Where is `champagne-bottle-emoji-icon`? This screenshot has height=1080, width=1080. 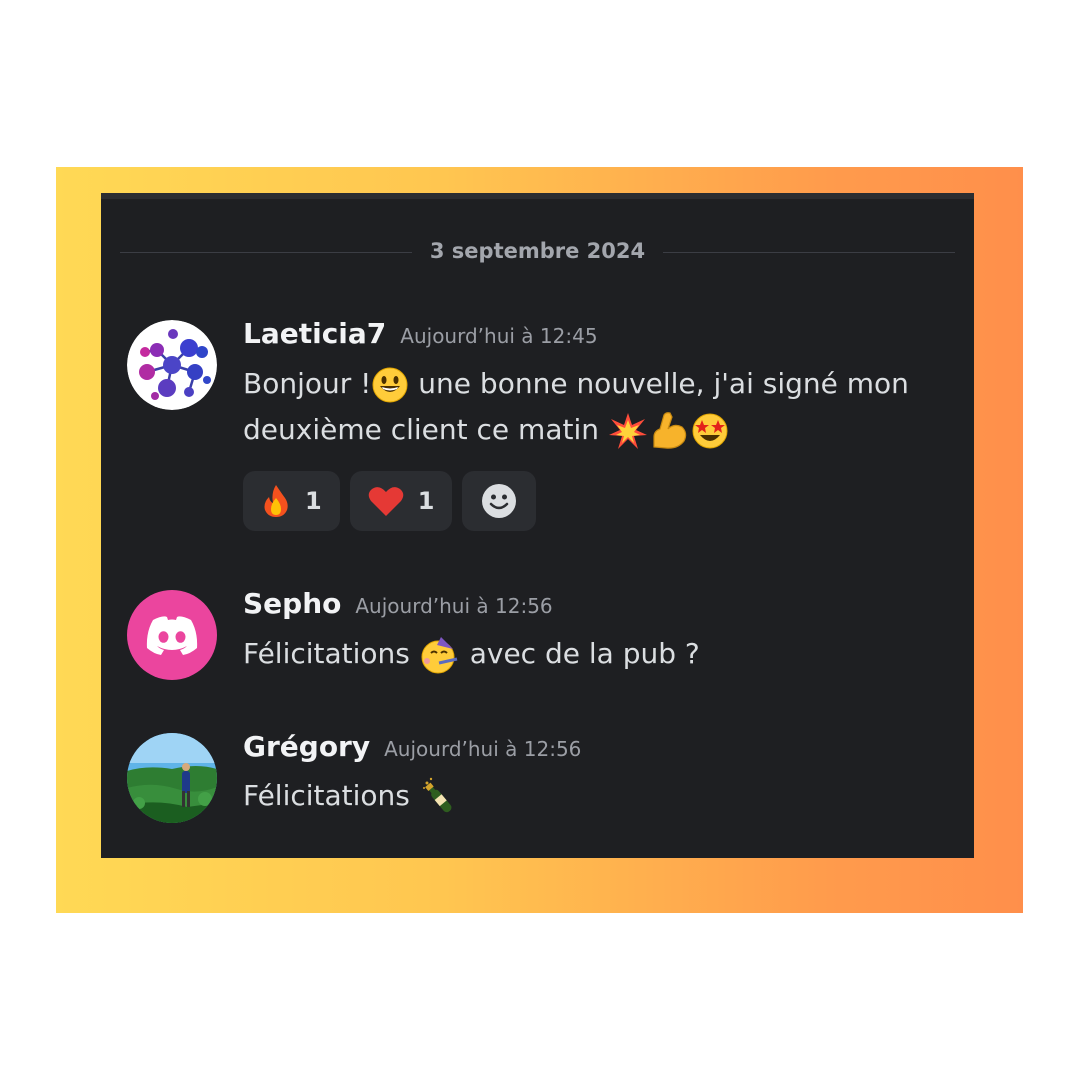 champagne-bottle-emoji-icon is located at coordinates (437, 795).